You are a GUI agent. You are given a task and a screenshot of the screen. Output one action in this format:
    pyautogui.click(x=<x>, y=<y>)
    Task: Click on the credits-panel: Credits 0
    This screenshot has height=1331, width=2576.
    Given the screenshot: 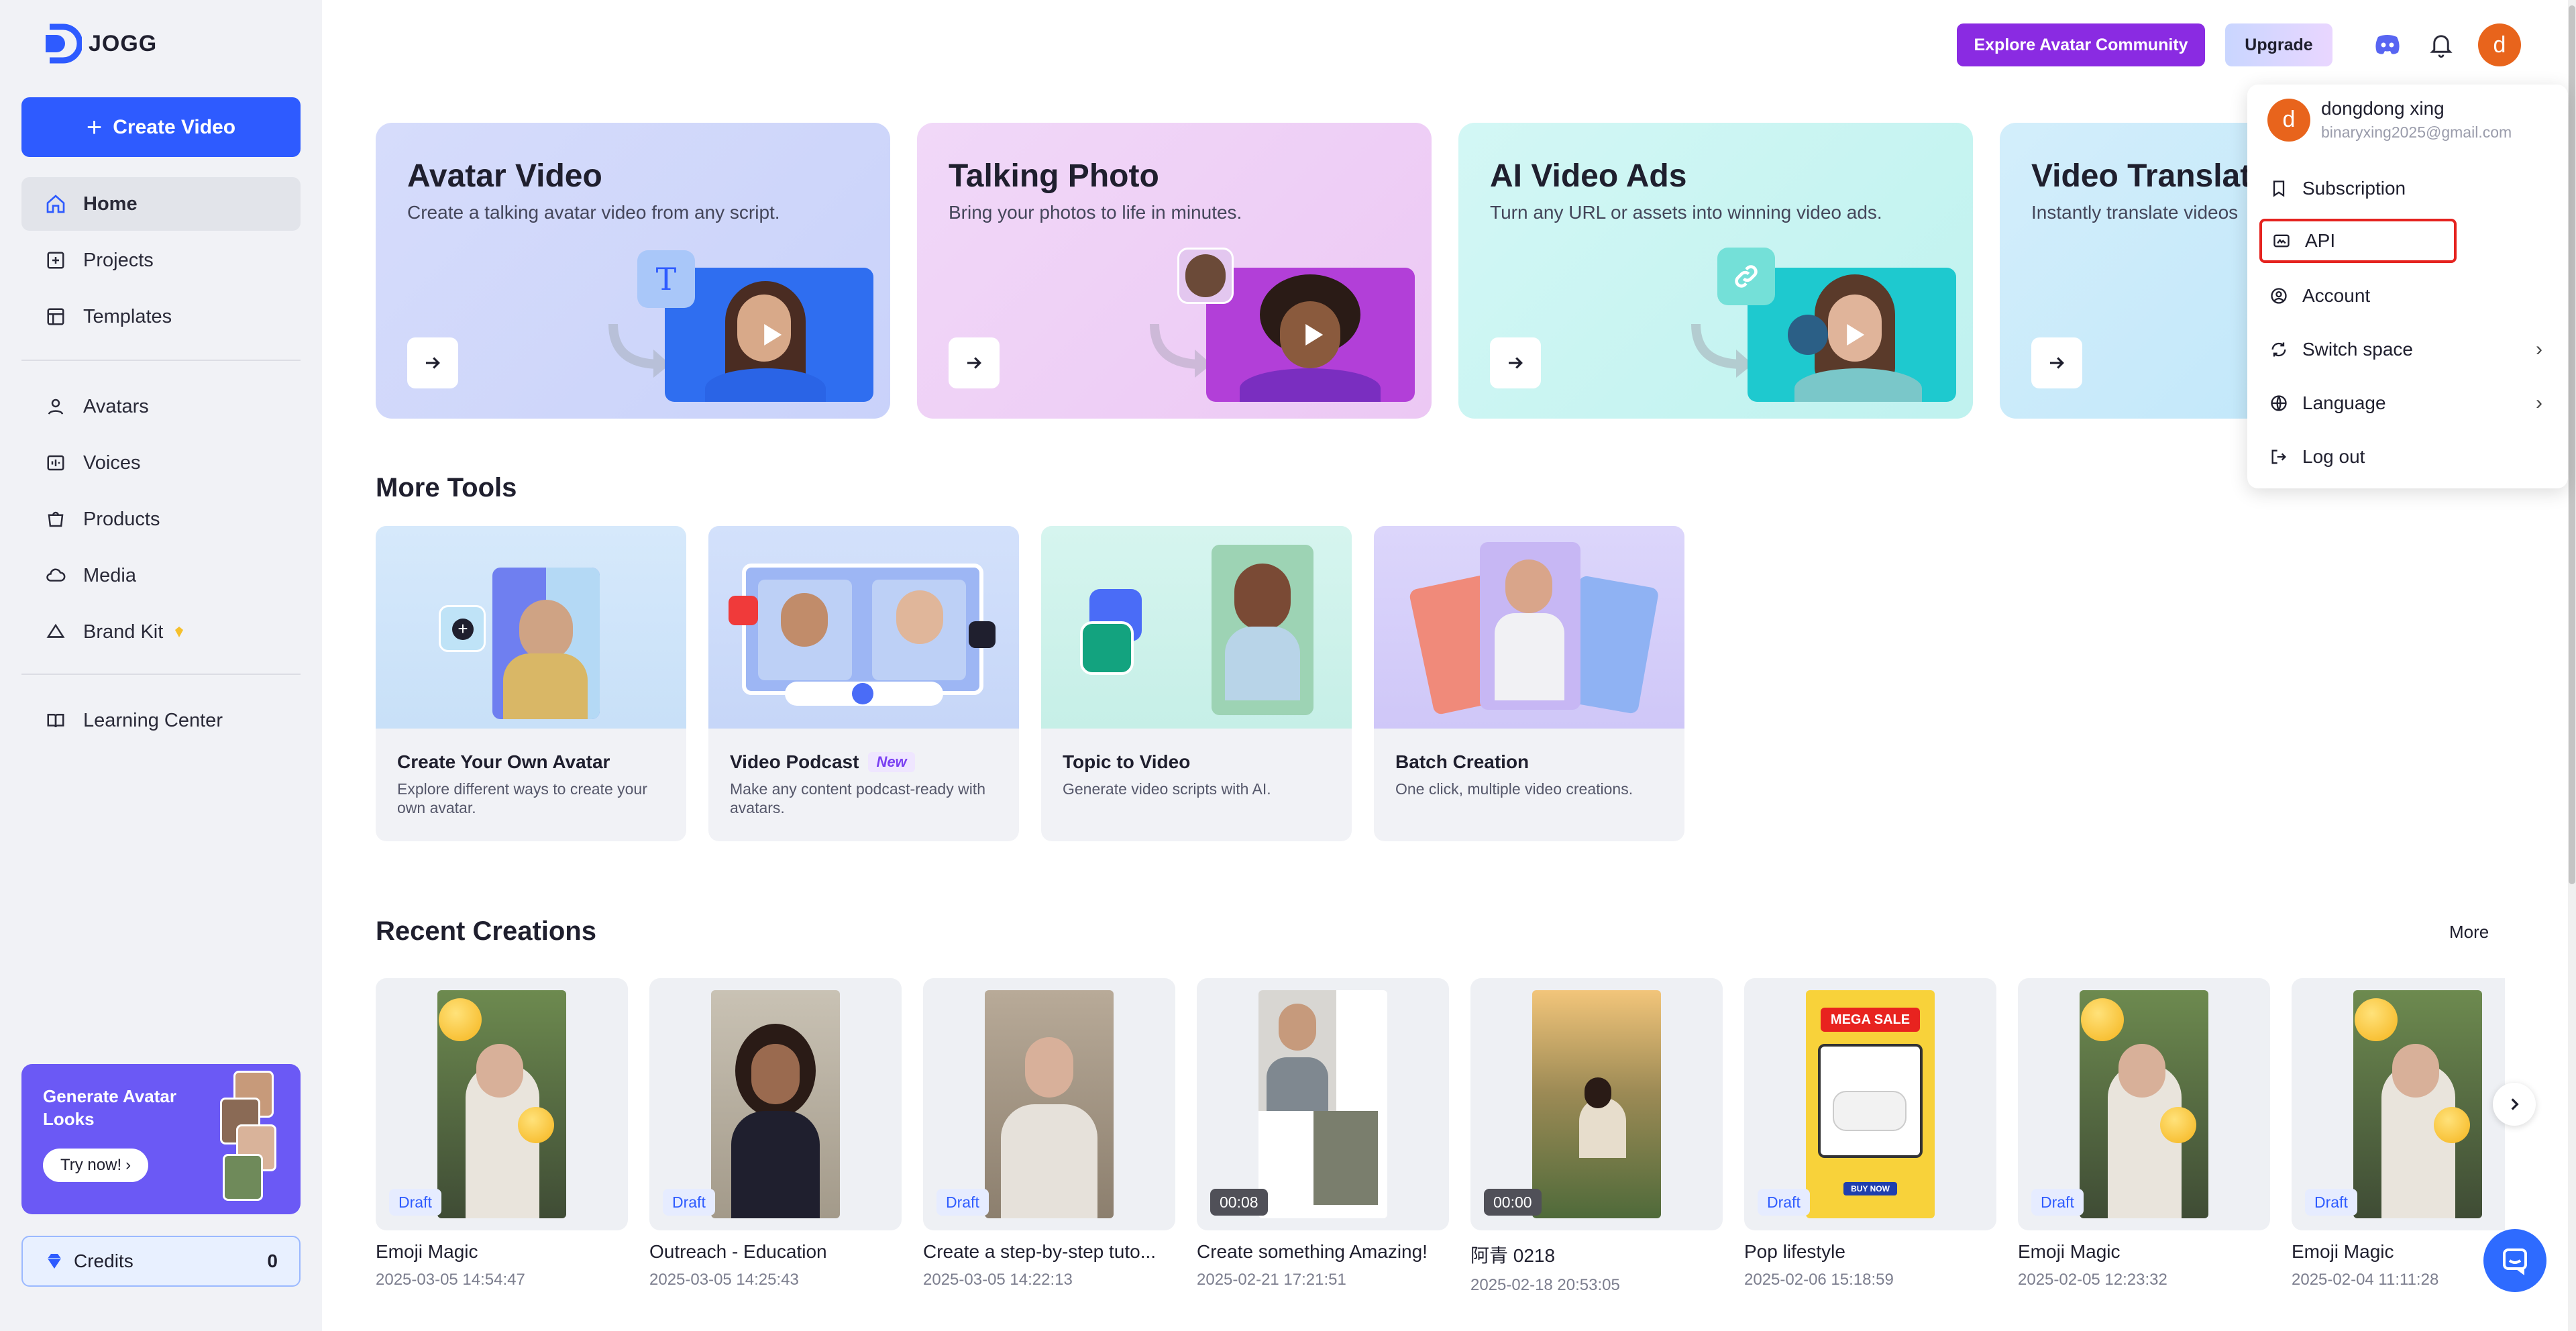 What is the action you would take?
    pyautogui.click(x=161, y=1261)
    